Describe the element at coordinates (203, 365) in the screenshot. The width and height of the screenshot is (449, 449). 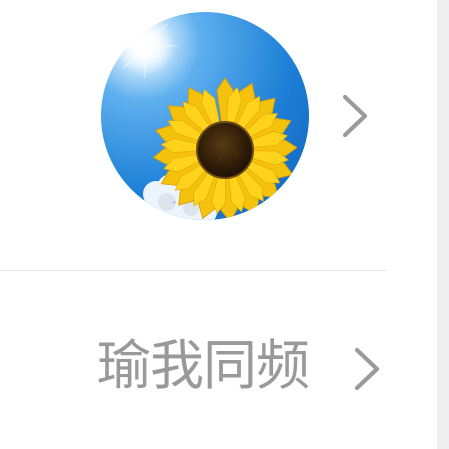
I see `nickname-text: 瑜我同频` at that location.